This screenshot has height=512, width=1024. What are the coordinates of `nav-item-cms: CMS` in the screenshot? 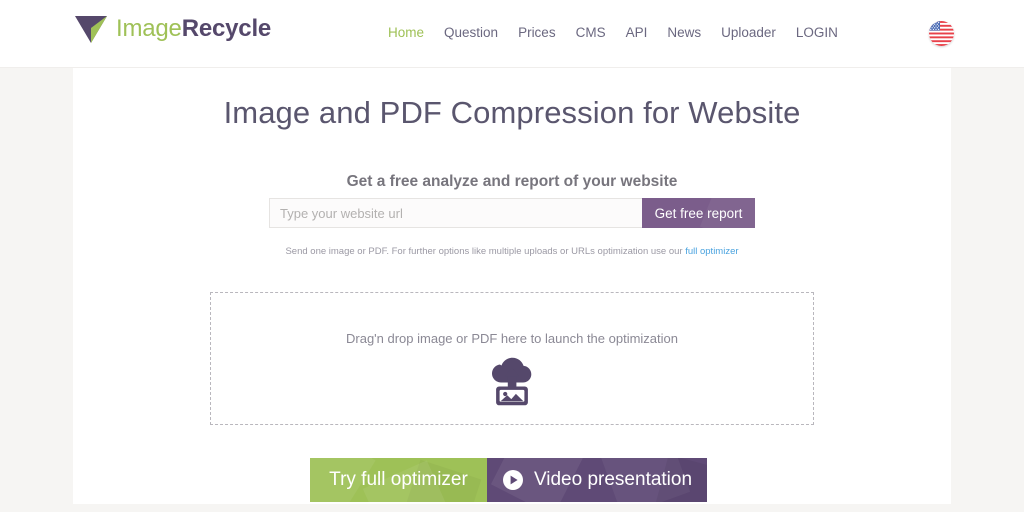 It's located at (591, 32).